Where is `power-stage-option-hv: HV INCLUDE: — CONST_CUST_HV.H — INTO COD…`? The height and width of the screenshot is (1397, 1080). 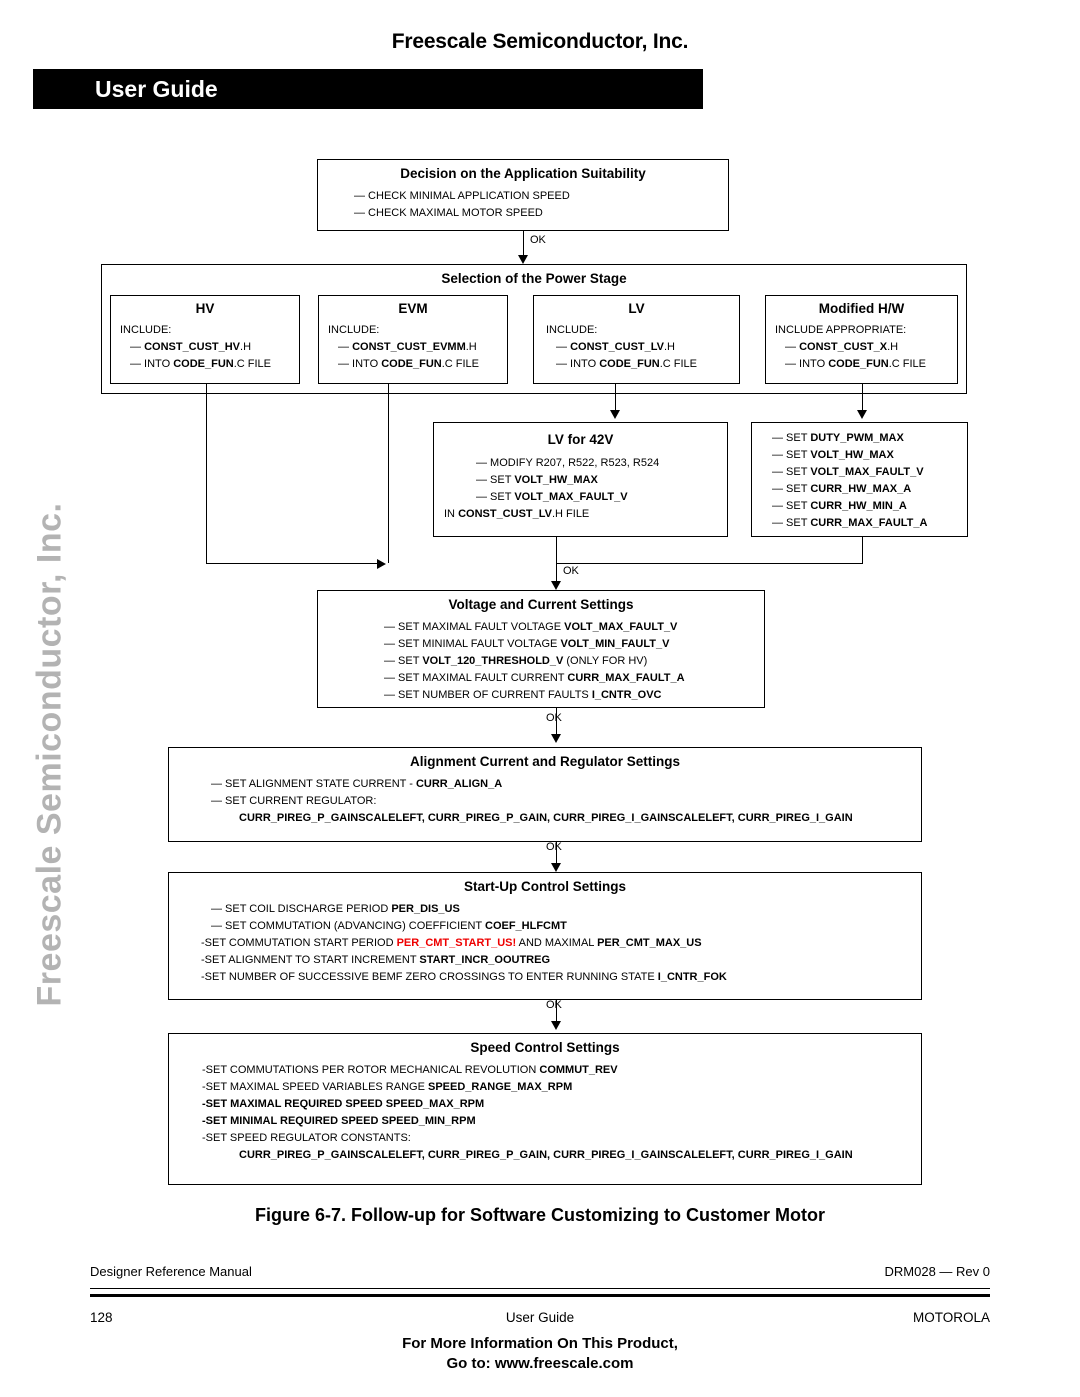 power-stage-option-hv: HV INCLUDE: — CONST_CUST_HV.H — INTO COD… is located at coordinates (205, 339).